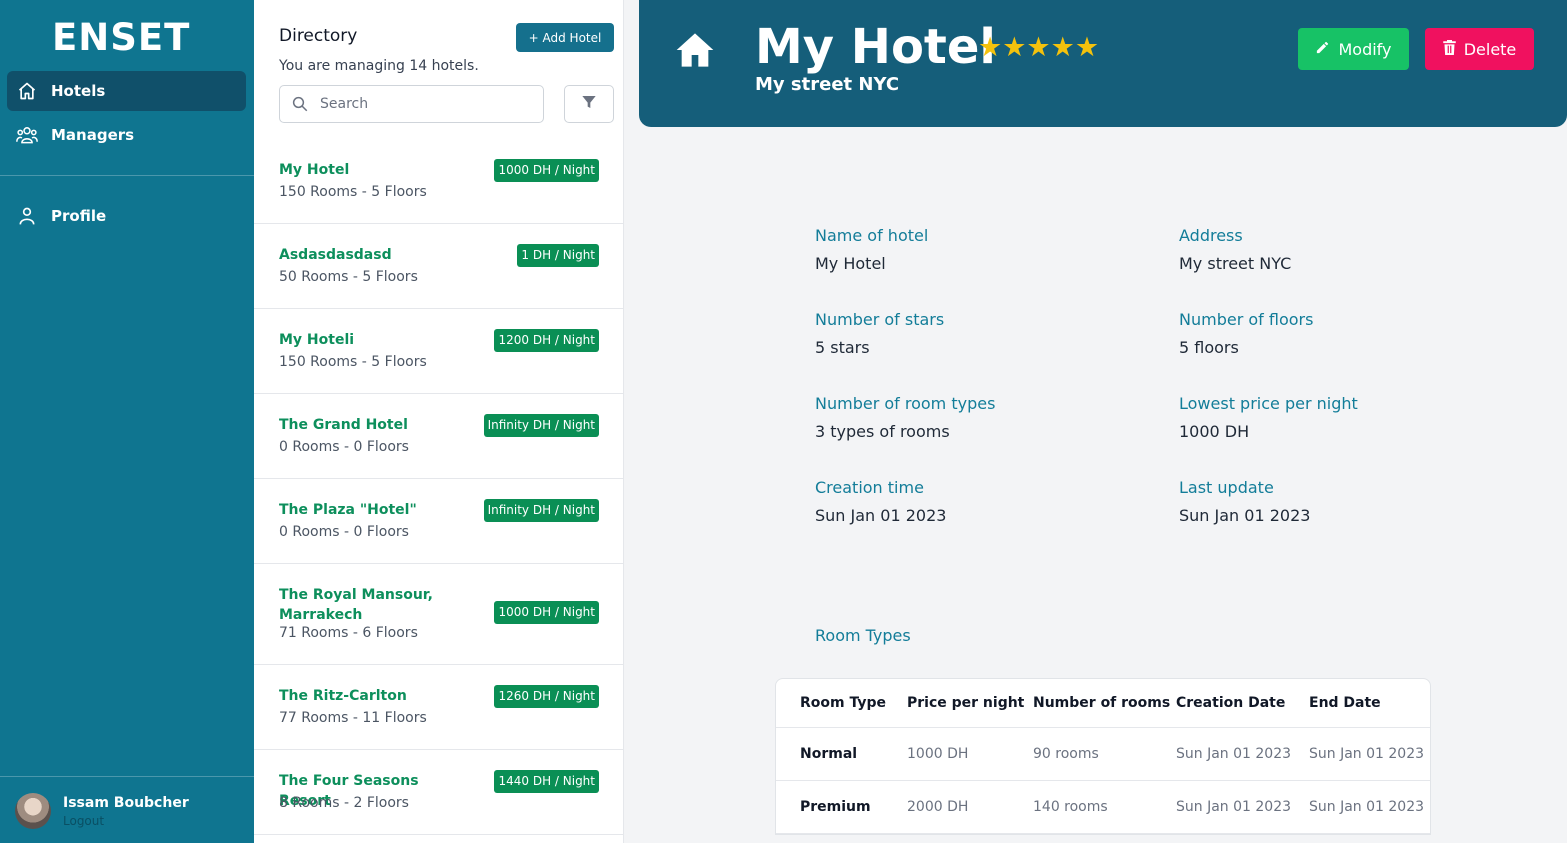  What do you see at coordinates (843, 703) in the screenshot?
I see `column-header: Room Type` at bounding box center [843, 703].